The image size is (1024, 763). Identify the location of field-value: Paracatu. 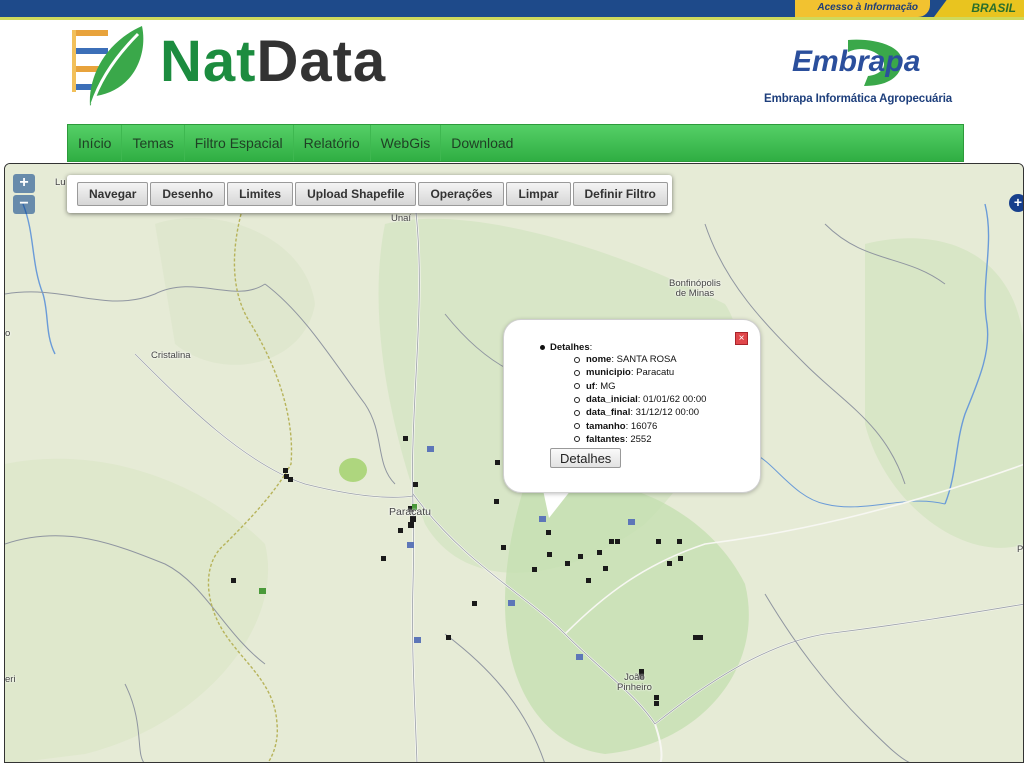
(655, 373).